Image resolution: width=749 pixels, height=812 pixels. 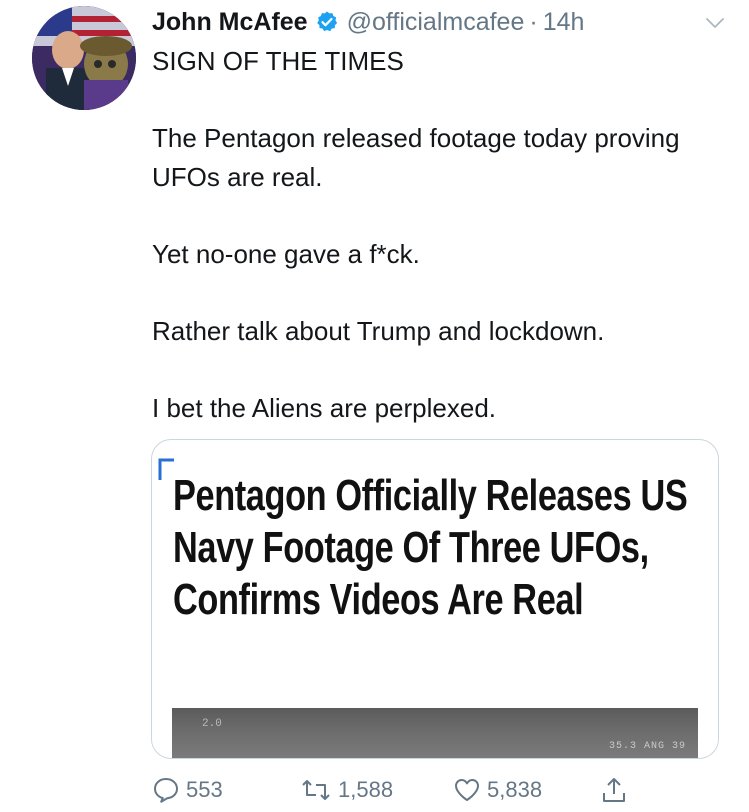 I want to click on video-hud-right: 35.3 ANG 39, so click(x=647, y=746).